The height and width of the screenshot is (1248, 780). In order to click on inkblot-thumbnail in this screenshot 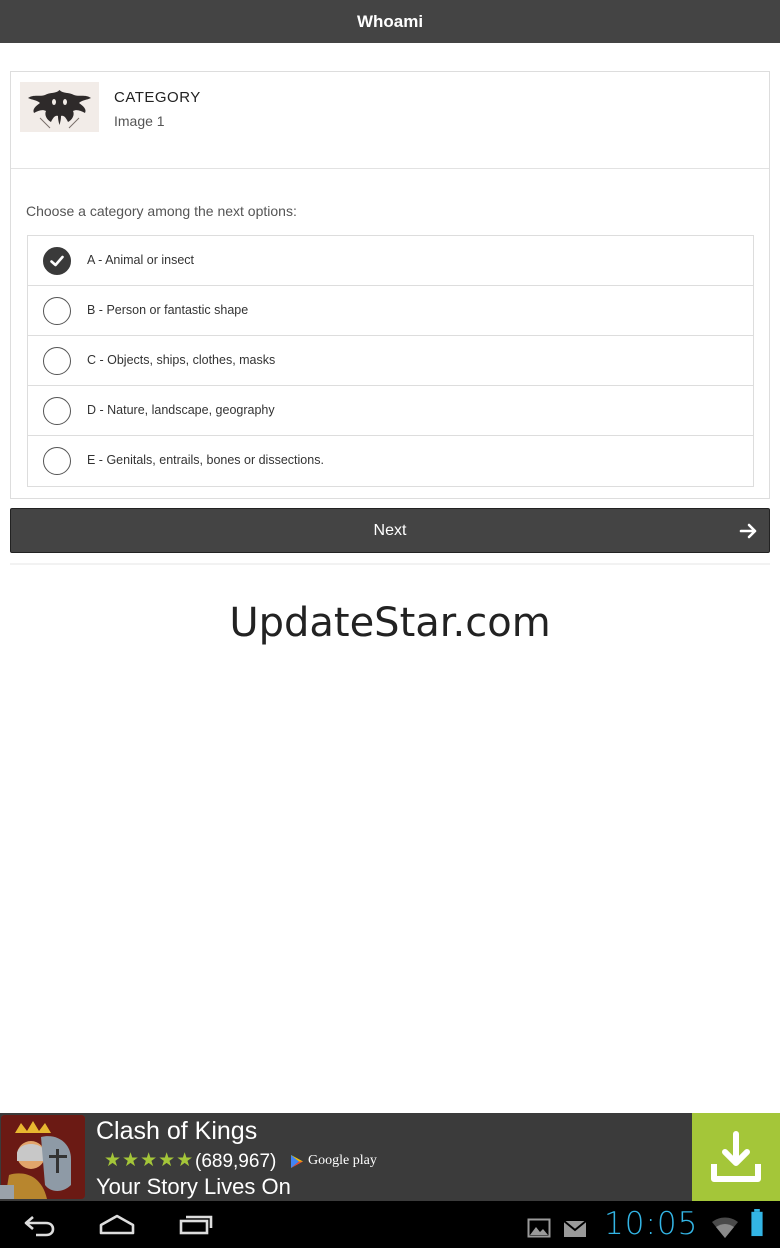, I will do `click(59, 107)`.